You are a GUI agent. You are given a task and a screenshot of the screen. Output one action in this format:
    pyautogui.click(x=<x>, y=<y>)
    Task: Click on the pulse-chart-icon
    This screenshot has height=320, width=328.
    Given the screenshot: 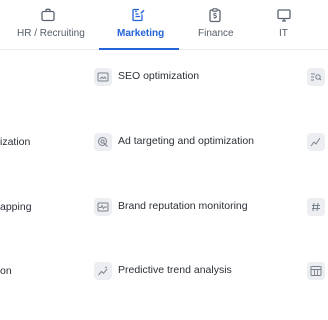 What is the action you would take?
    pyautogui.click(x=103, y=207)
    